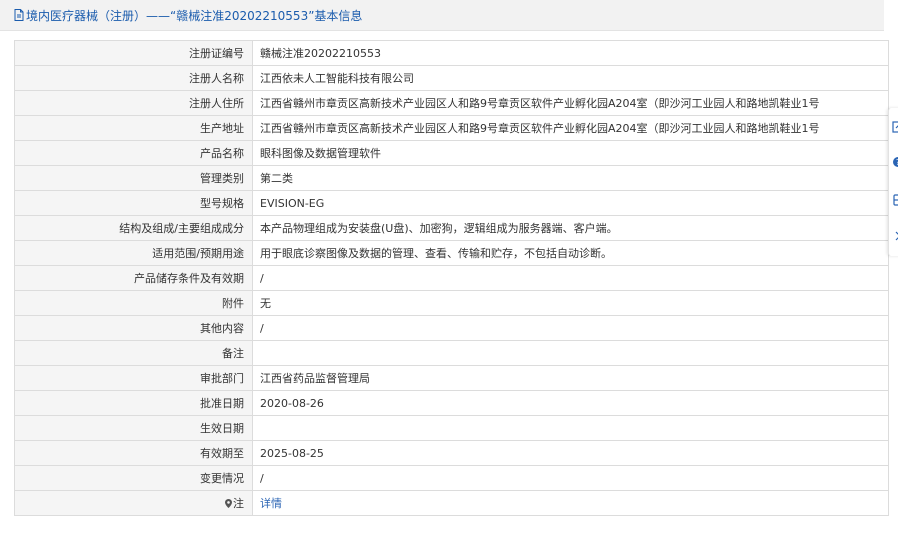 The height and width of the screenshot is (543, 898). I want to click on chevron-right-icon, so click(895, 236).